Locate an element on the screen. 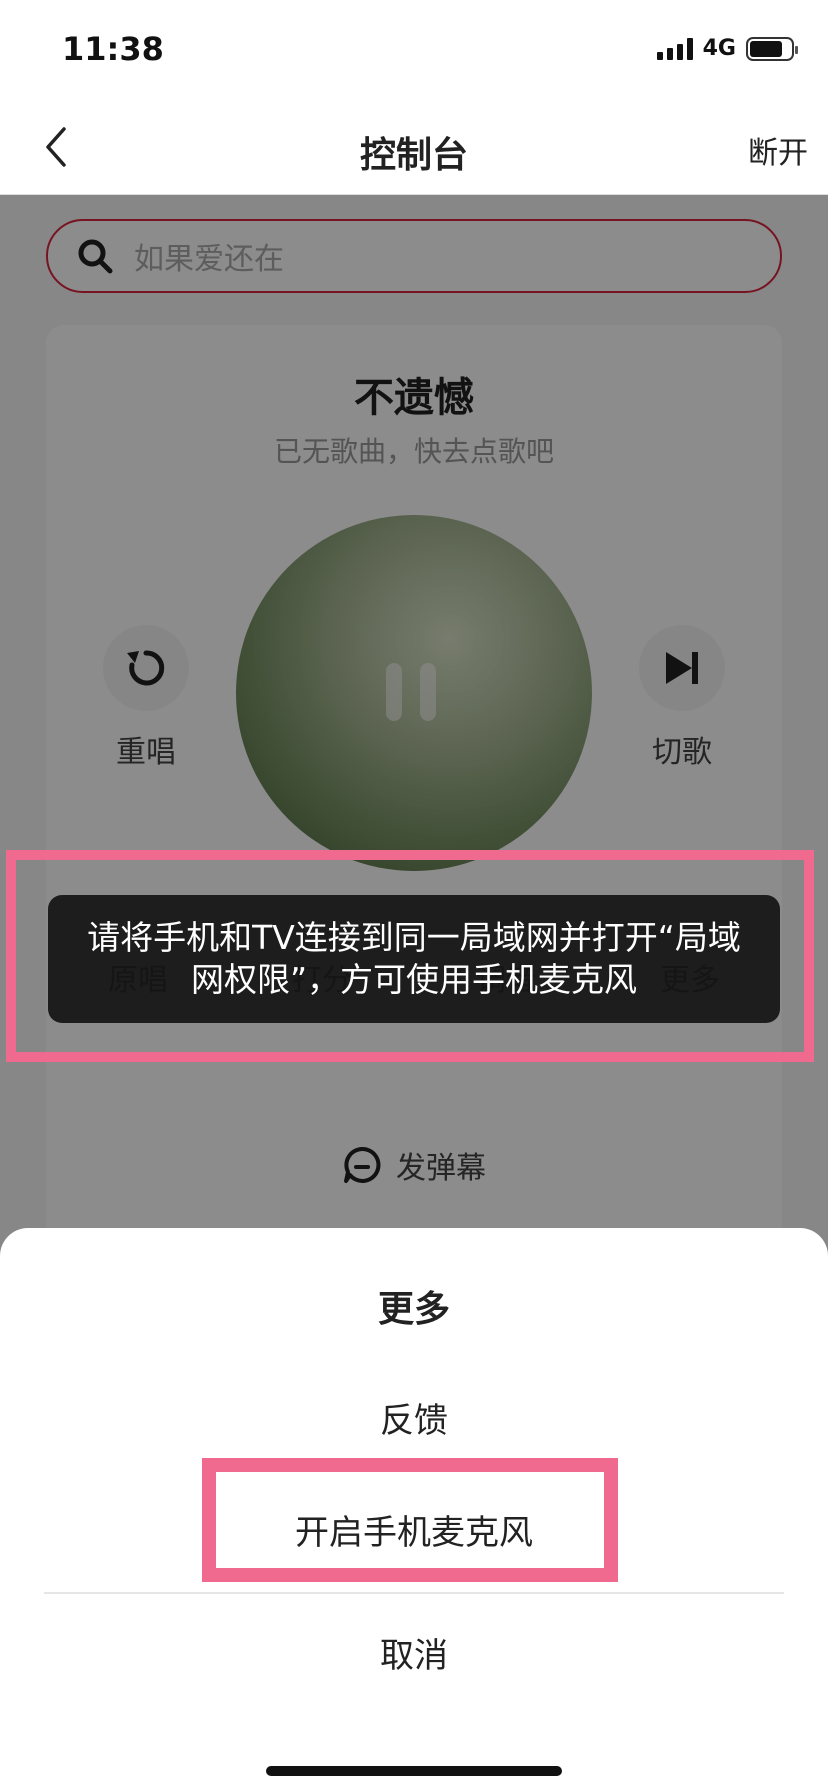 This screenshot has width=828, height=1792. sheet-title: 更多 is located at coordinates (413, 1309).